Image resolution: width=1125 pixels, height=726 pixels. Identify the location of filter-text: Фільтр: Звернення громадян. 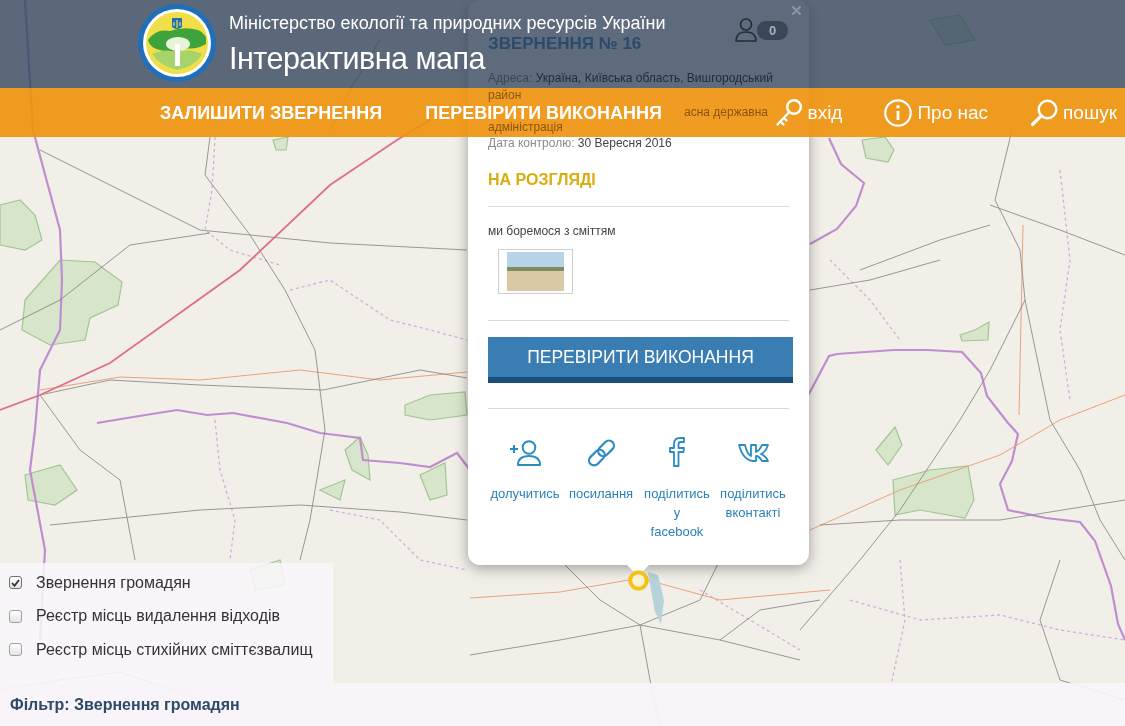
(125, 704).